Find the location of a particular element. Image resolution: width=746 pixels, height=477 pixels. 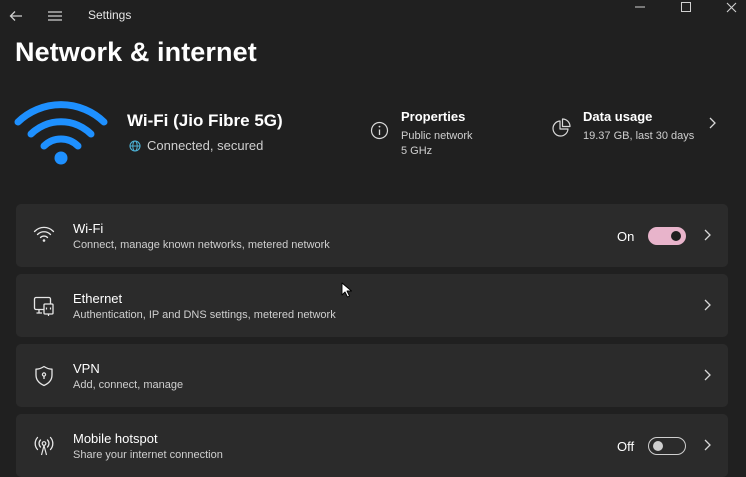

hotspot-icon is located at coordinates (44, 446).